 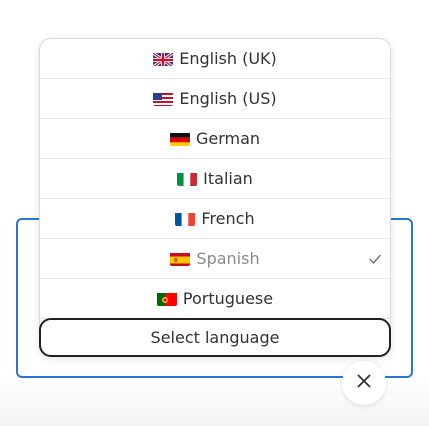 What do you see at coordinates (375, 258) in the screenshot?
I see `check-icon` at bounding box center [375, 258].